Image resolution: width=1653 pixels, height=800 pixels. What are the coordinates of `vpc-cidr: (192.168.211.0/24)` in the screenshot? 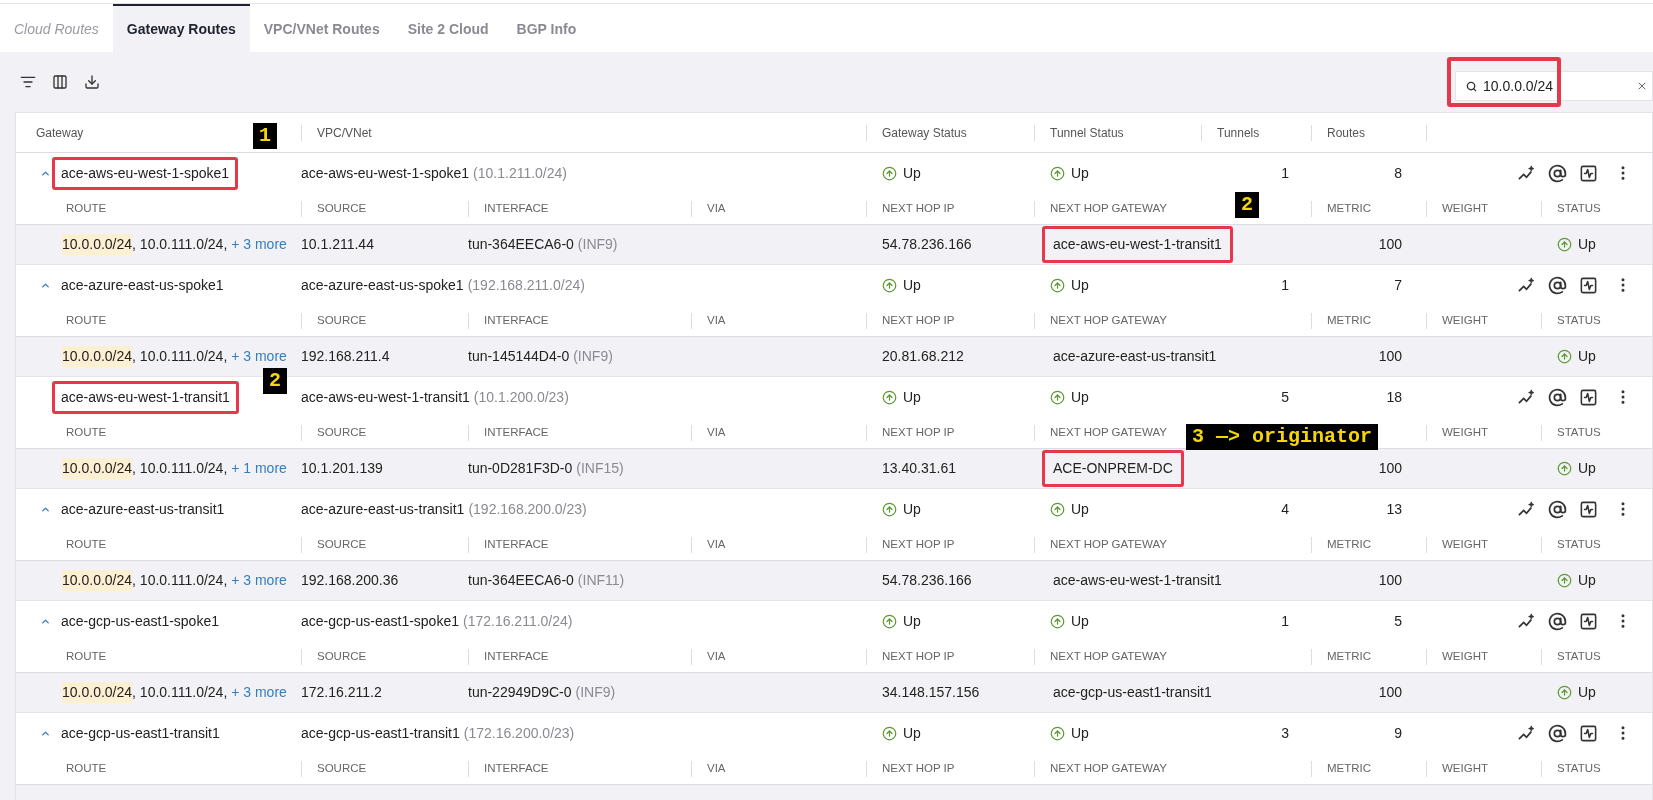 It's located at (526, 285).